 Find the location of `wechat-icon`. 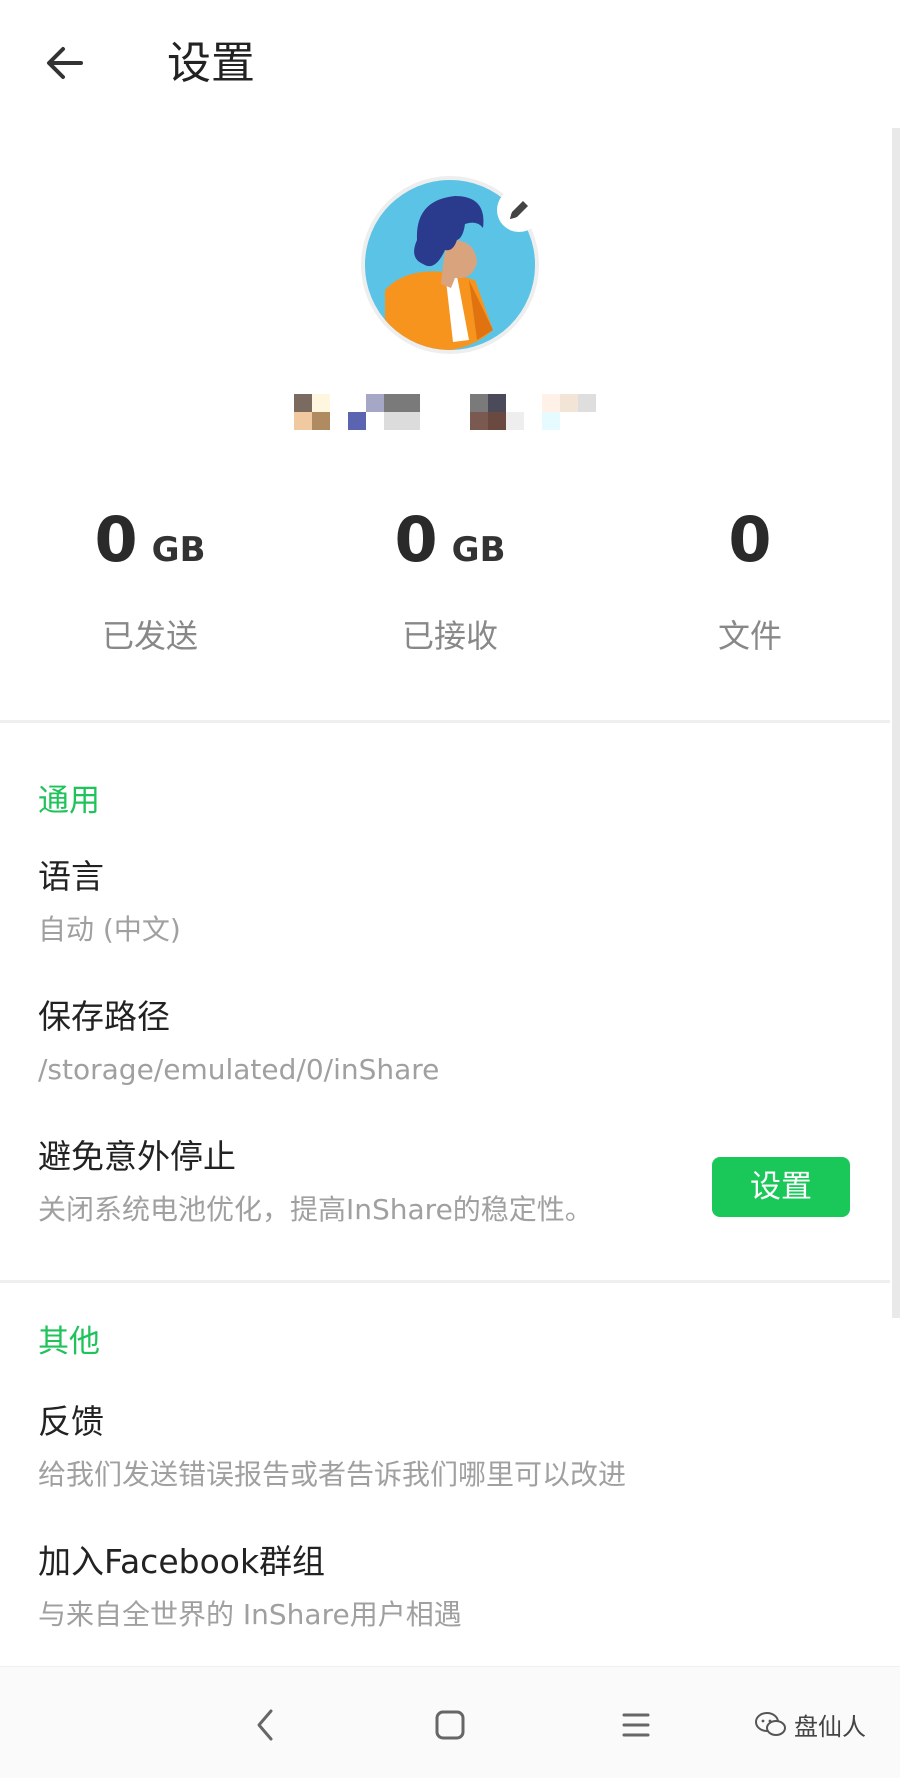

wechat-icon is located at coordinates (770, 1723).